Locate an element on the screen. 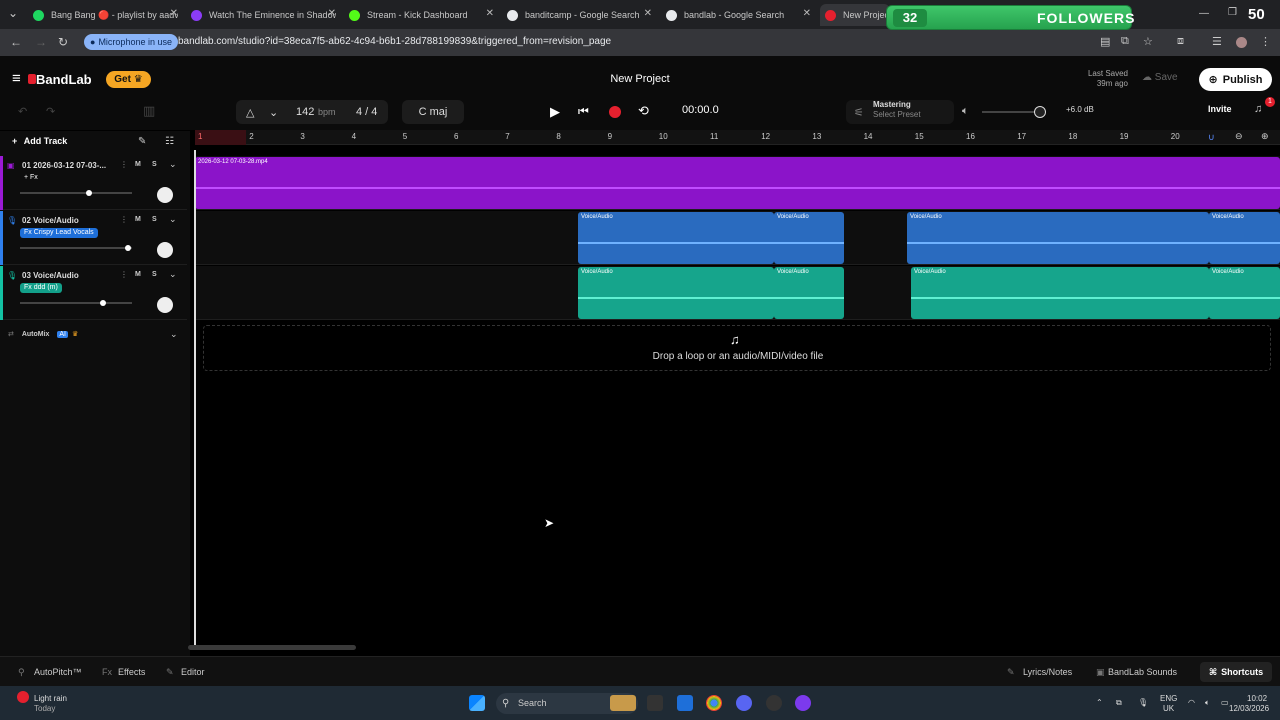 The width and height of the screenshot is (1280, 720). editor-button: Editor is located at coordinates (193, 672).